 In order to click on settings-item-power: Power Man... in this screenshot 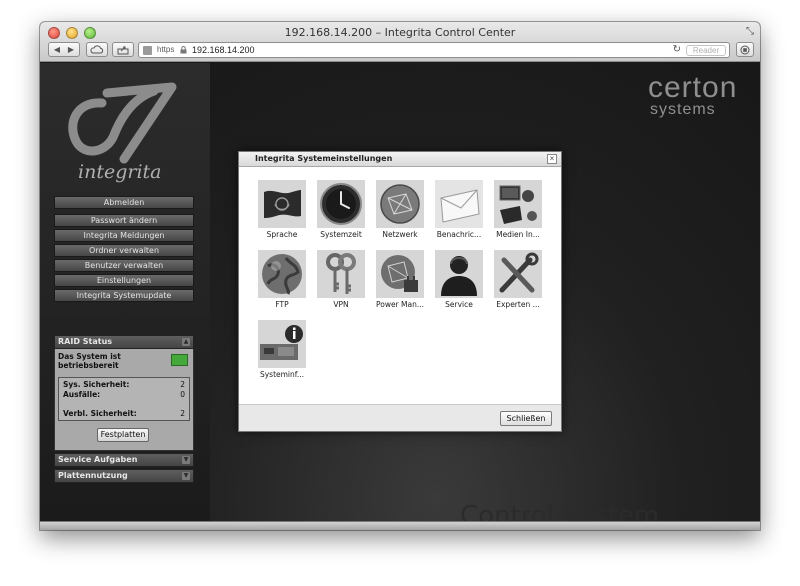, I will do `click(400, 281)`.